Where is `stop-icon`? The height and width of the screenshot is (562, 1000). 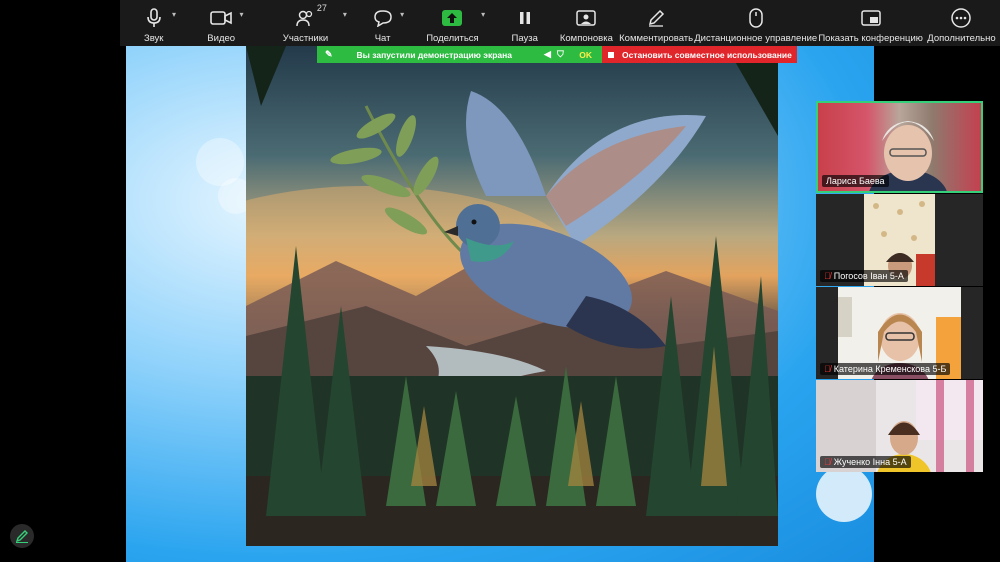
stop-icon is located at coordinates (611, 54).